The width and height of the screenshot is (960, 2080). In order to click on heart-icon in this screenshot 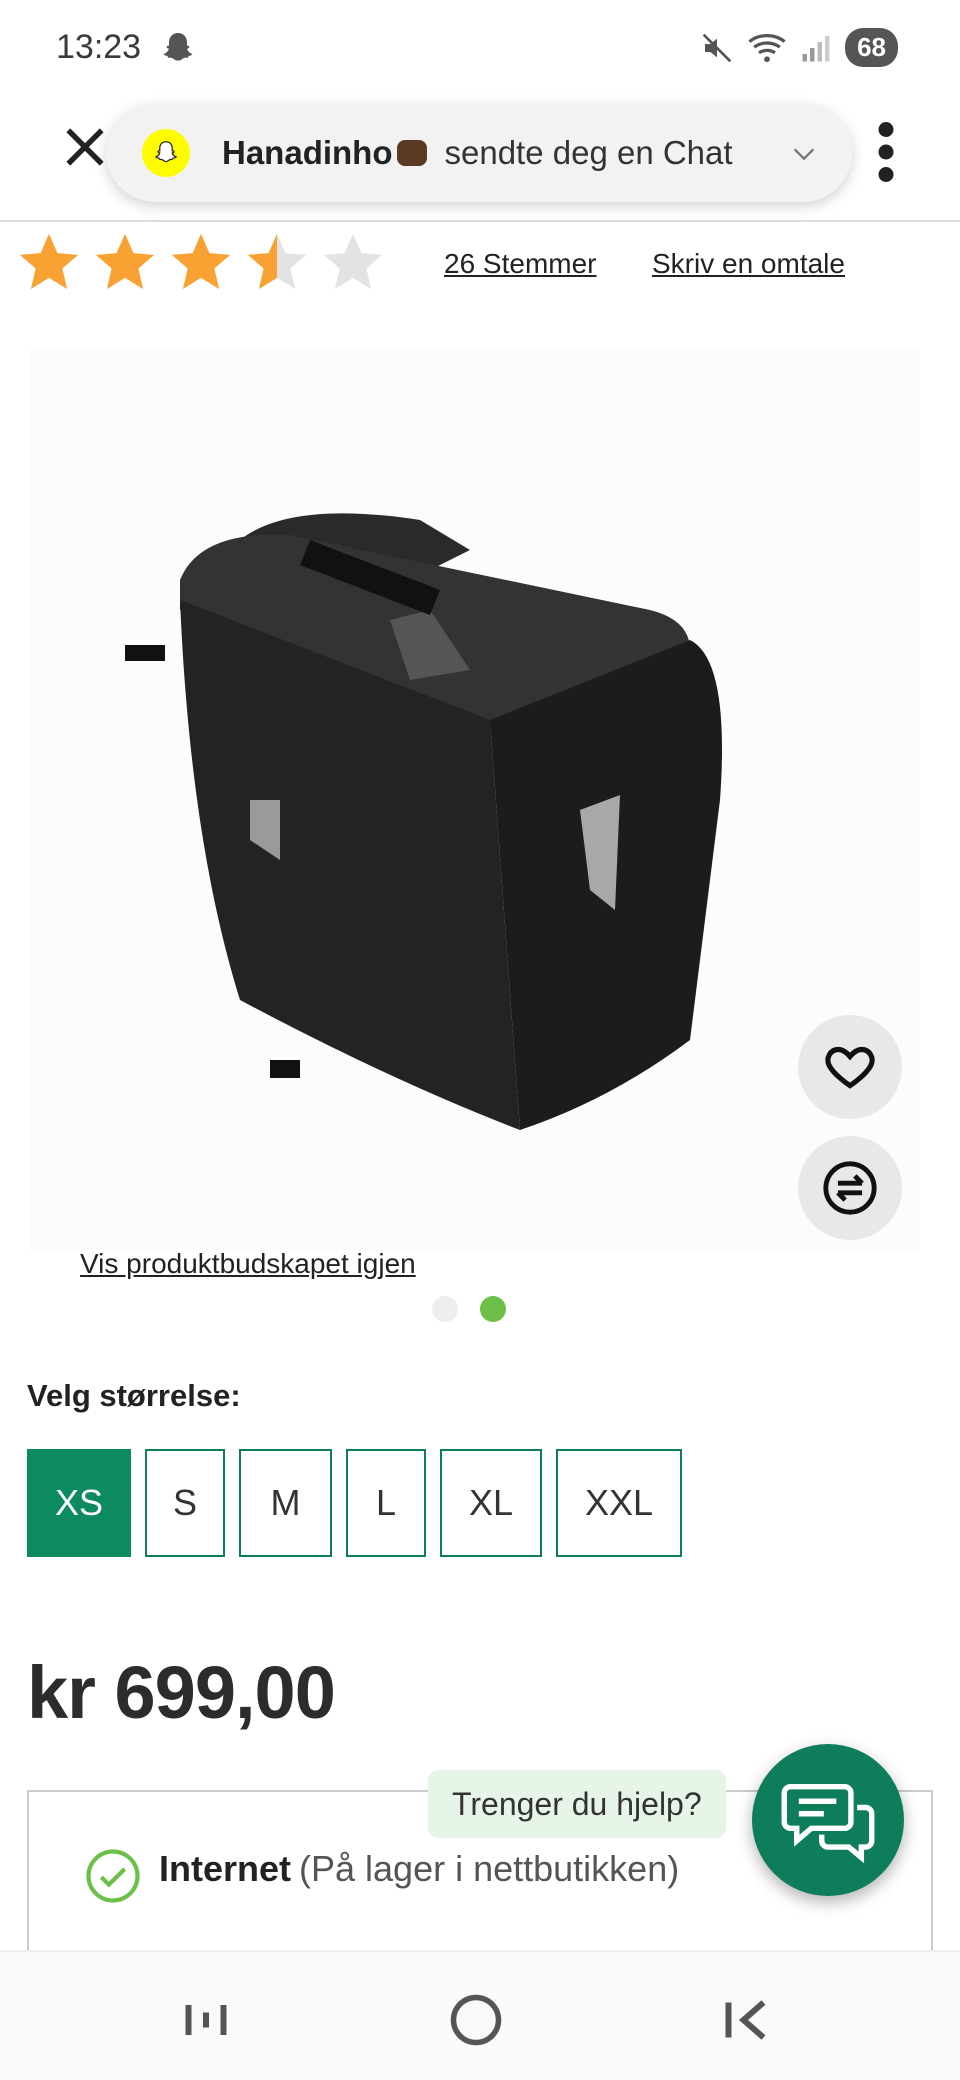, I will do `click(850, 1067)`.